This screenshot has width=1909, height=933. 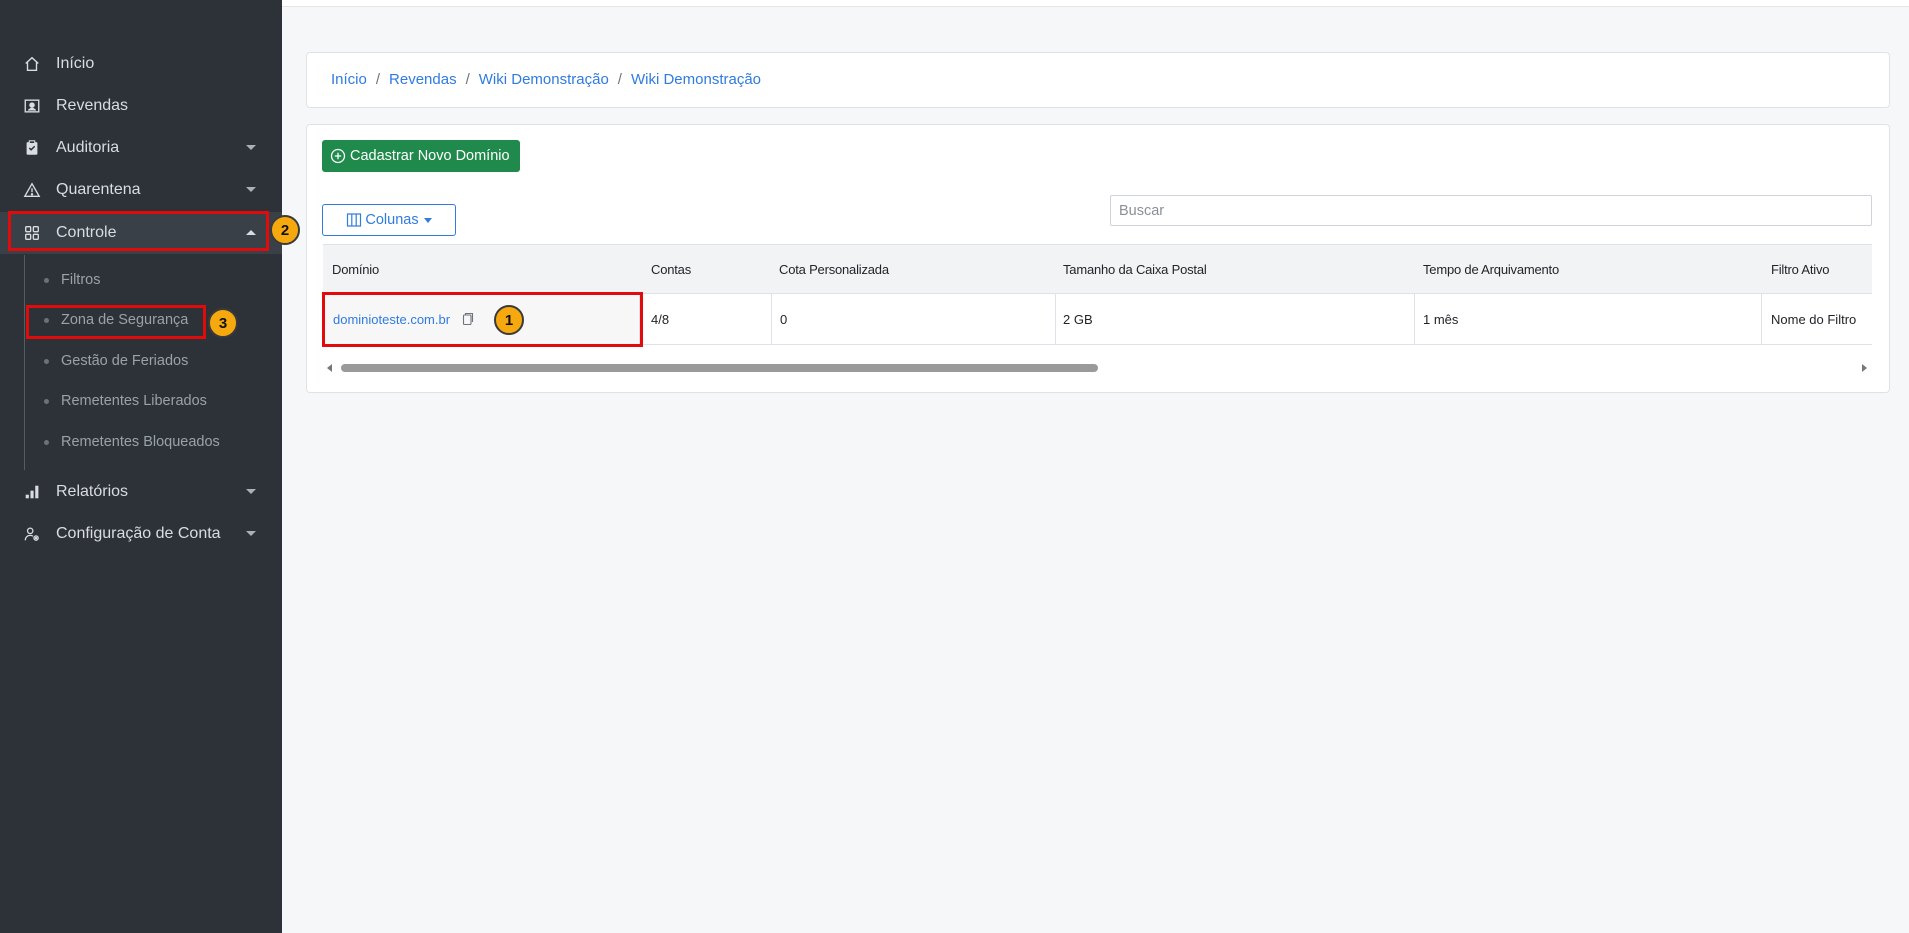 I want to click on step-badge-3: 3, so click(x=223, y=323).